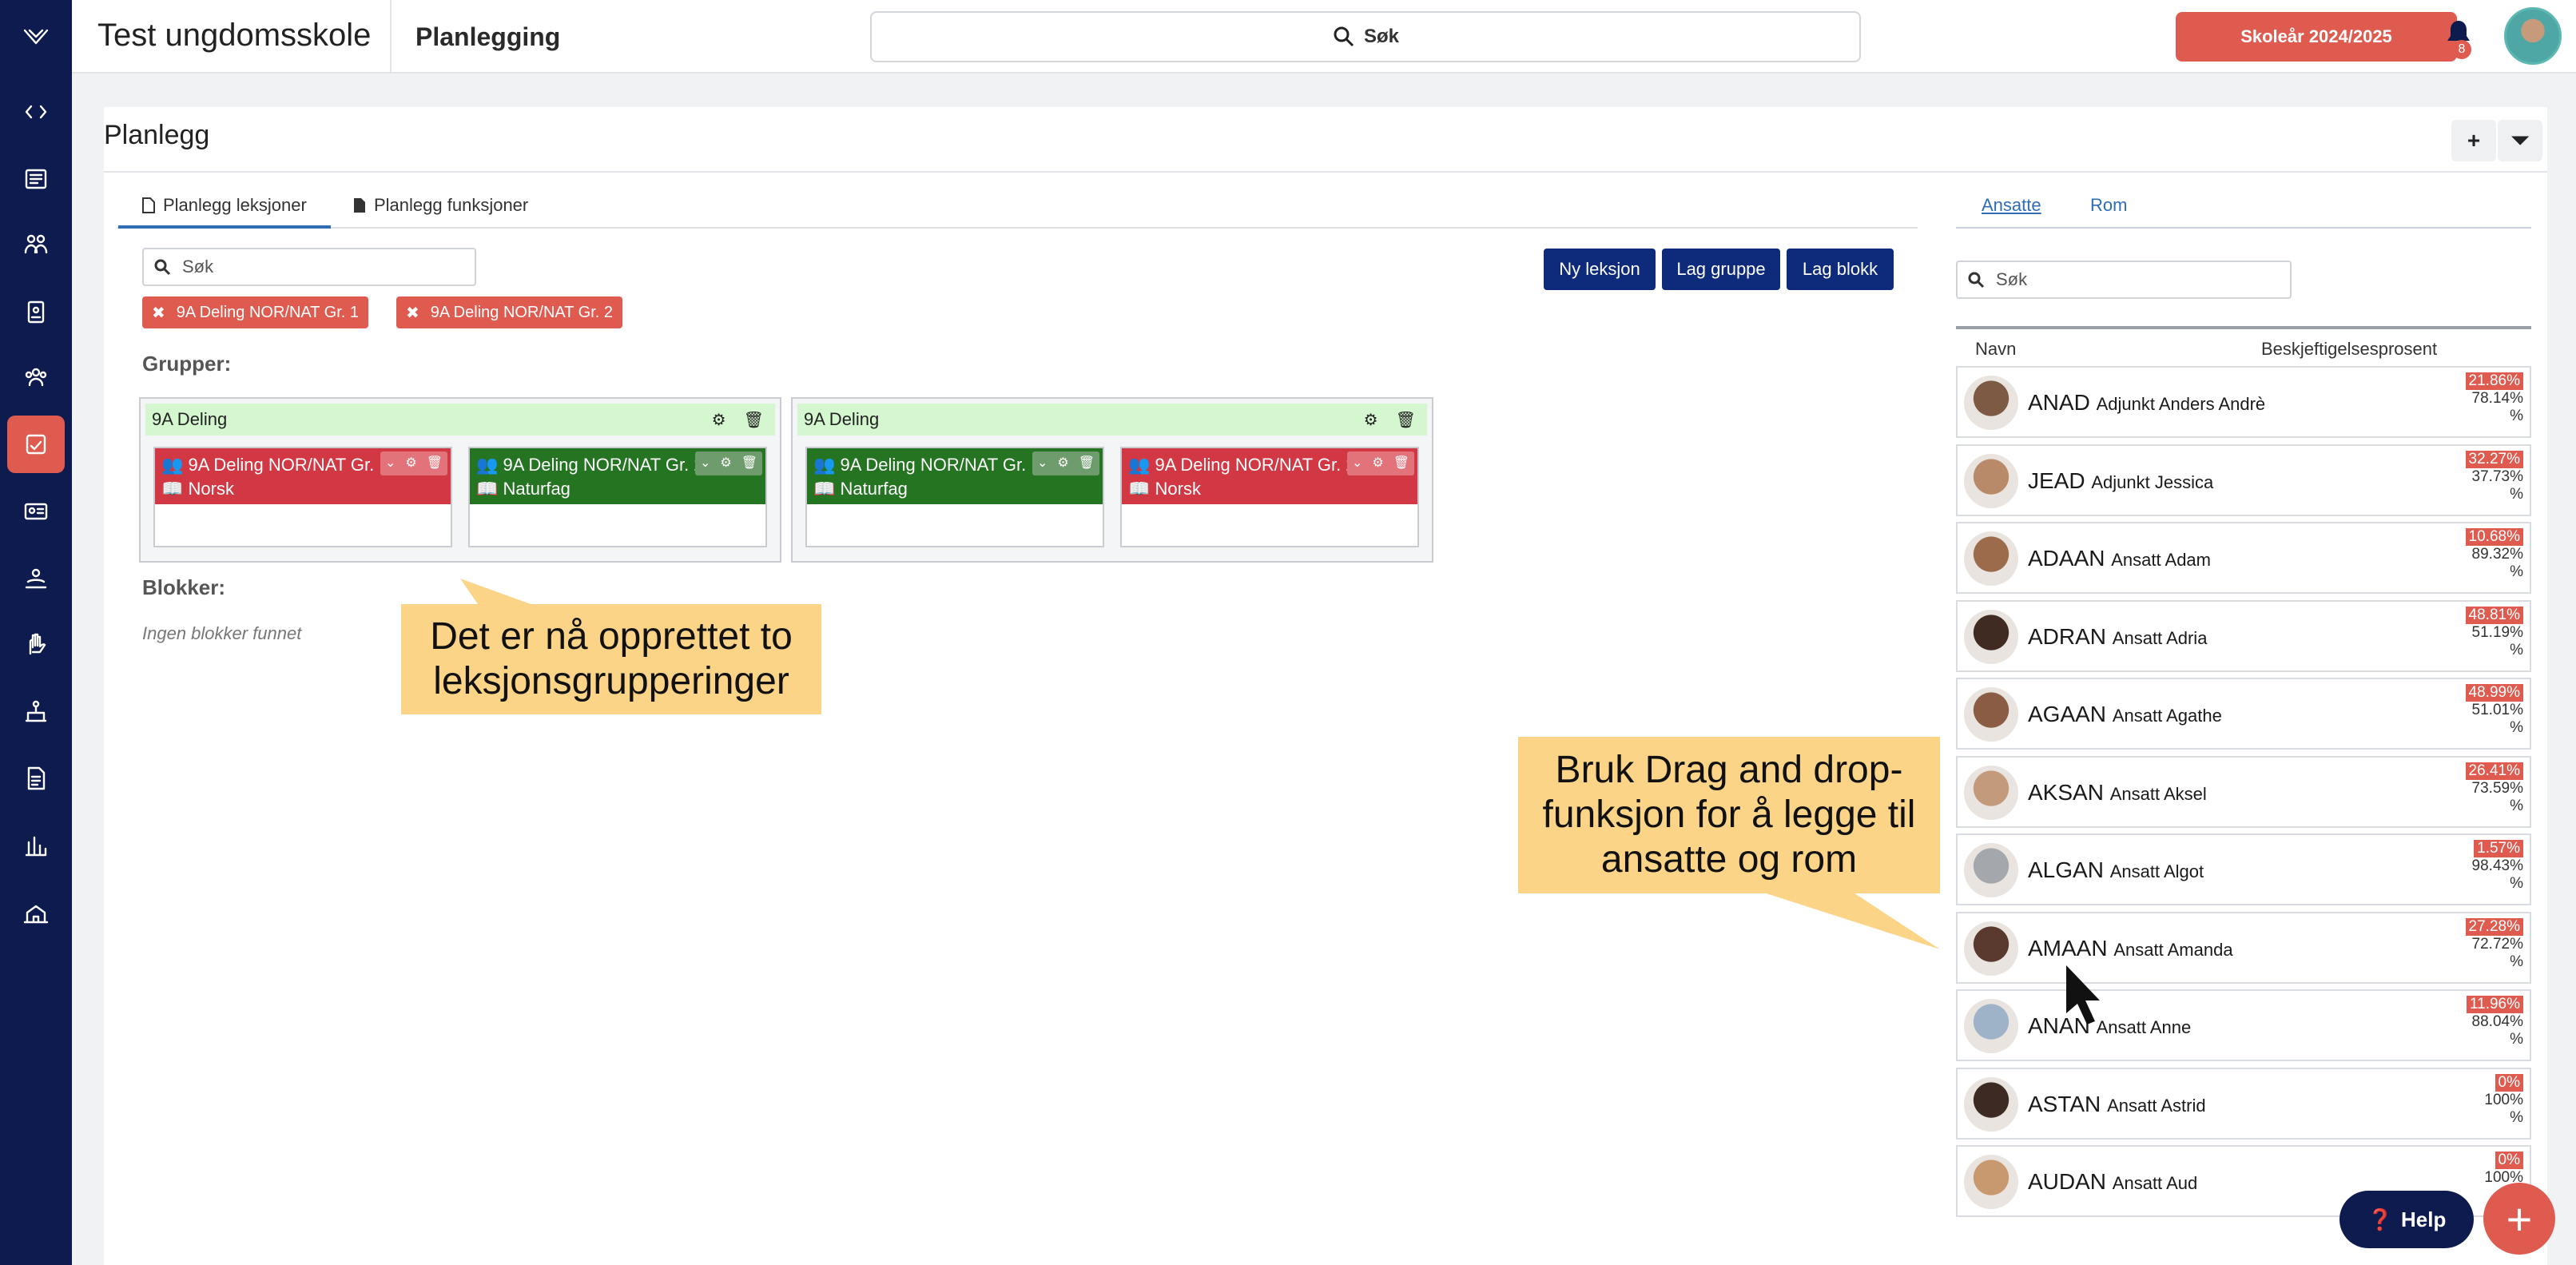 This screenshot has width=2576, height=1265. What do you see at coordinates (36, 511) in the screenshot?
I see `id-card-icon` at bounding box center [36, 511].